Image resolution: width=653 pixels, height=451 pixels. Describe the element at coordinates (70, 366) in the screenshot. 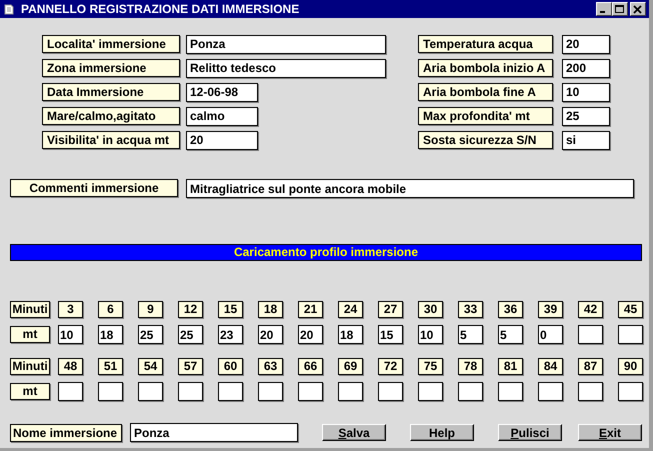

I see `minute-label: 48` at that location.